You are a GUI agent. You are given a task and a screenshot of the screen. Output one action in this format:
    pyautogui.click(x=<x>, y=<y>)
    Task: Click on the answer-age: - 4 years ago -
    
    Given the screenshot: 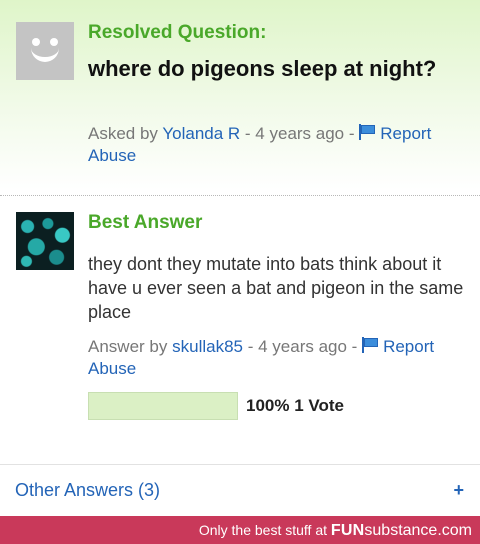 What is the action you would take?
    pyautogui.click(x=302, y=346)
    